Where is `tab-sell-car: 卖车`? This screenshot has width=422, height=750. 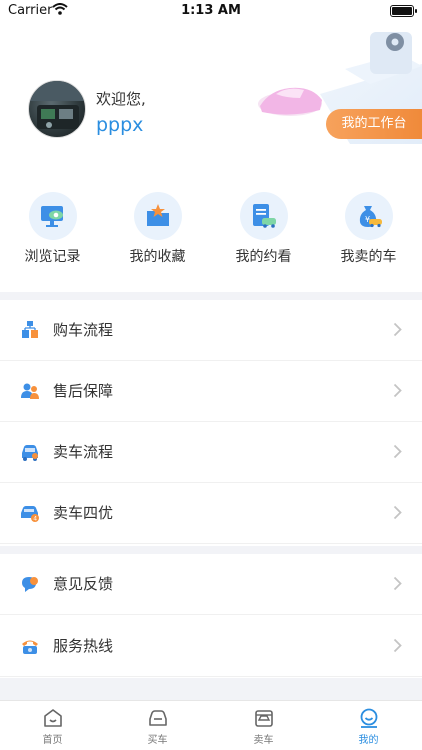
tab-sell-car: 卖车 is located at coordinates (263, 726).